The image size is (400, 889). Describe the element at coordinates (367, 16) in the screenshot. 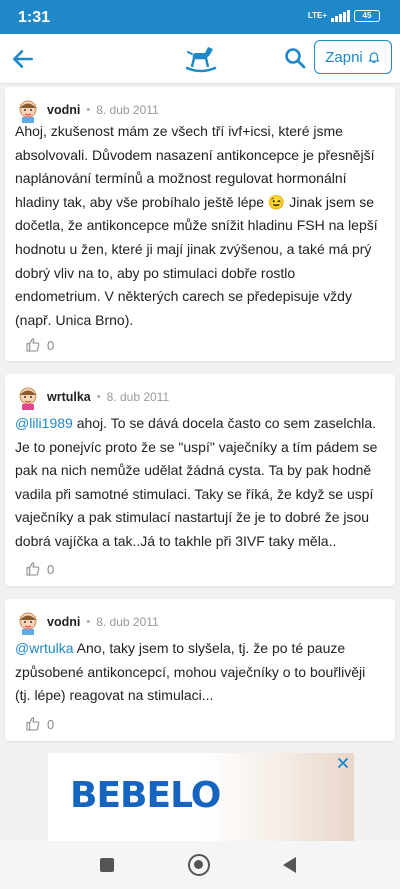

I see `battery-level: 45` at that location.